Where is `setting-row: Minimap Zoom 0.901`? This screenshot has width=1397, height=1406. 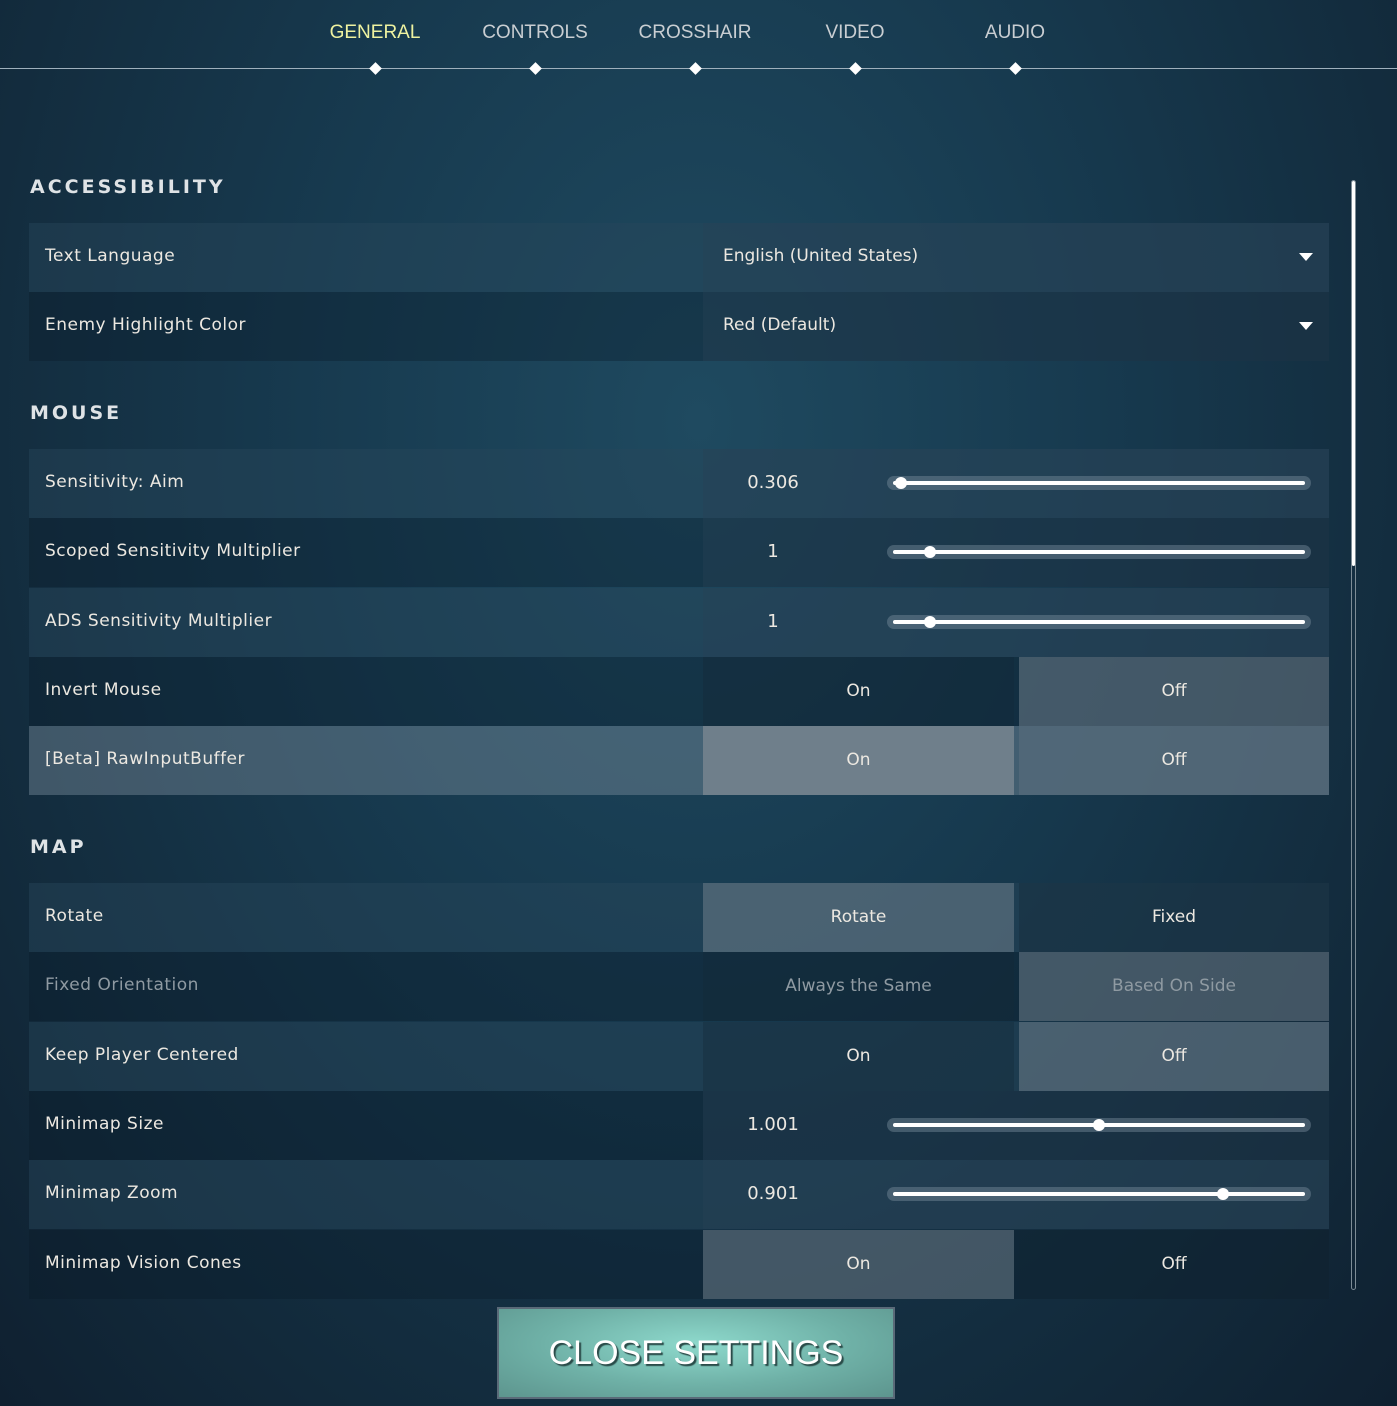 setting-row: Minimap Zoom 0.901 is located at coordinates (679, 1195).